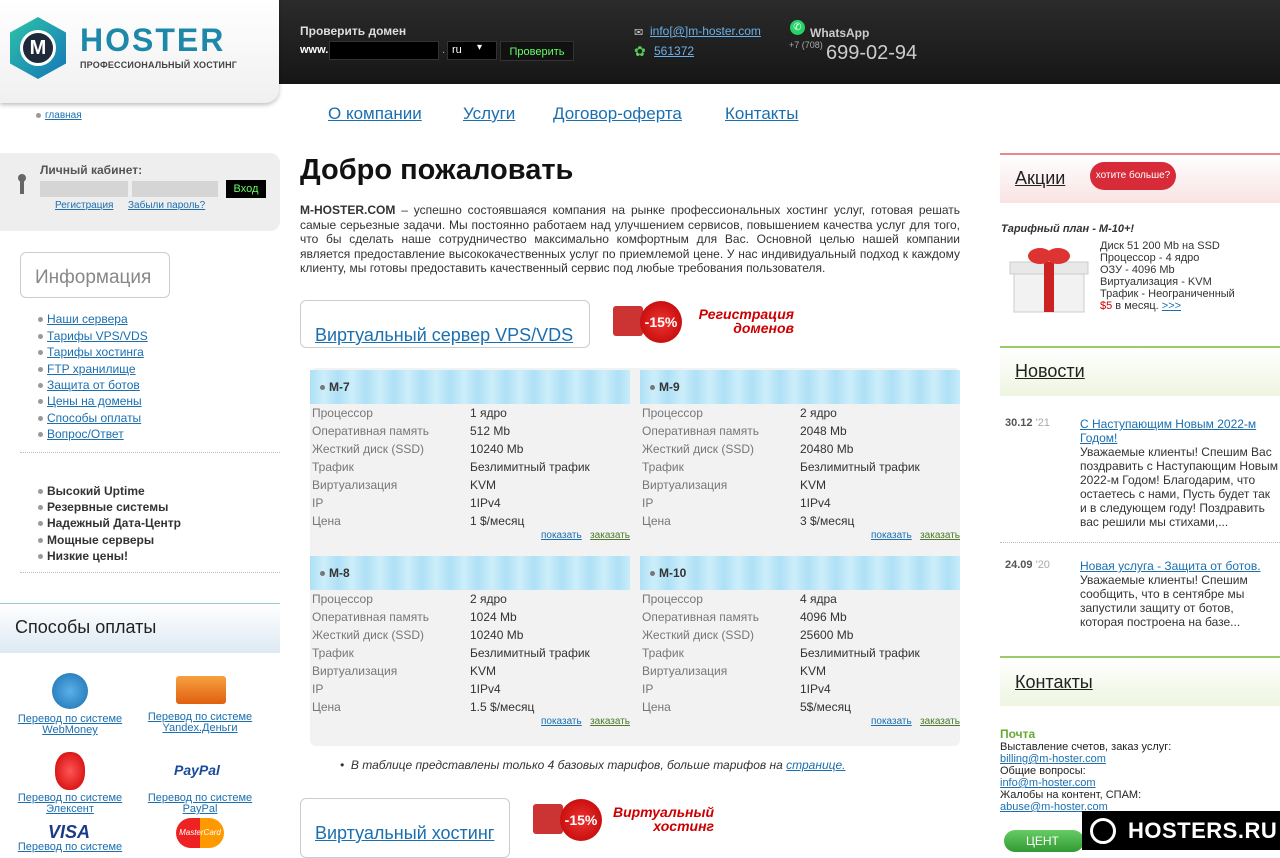 Image resolution: width=1280 pixels, height=858 pixels. I want to click on check-domain-button: Проверить, so click(537, 51).